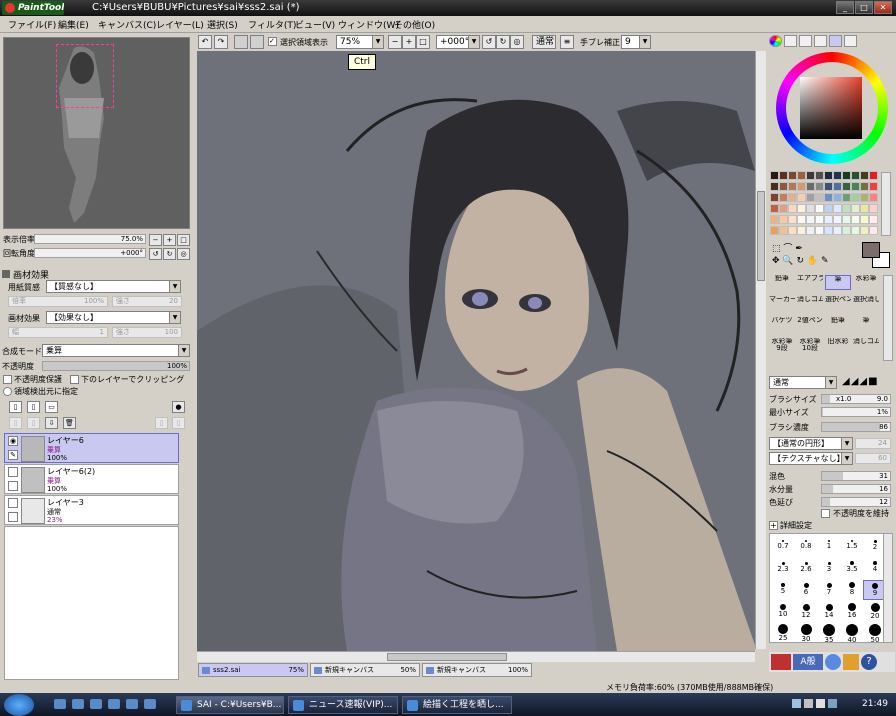 This screenshot has width=896, height=716. Describe the element at coordinates (90, 253) in the screenshot. I see `rotation-slider: +000°` at that location.